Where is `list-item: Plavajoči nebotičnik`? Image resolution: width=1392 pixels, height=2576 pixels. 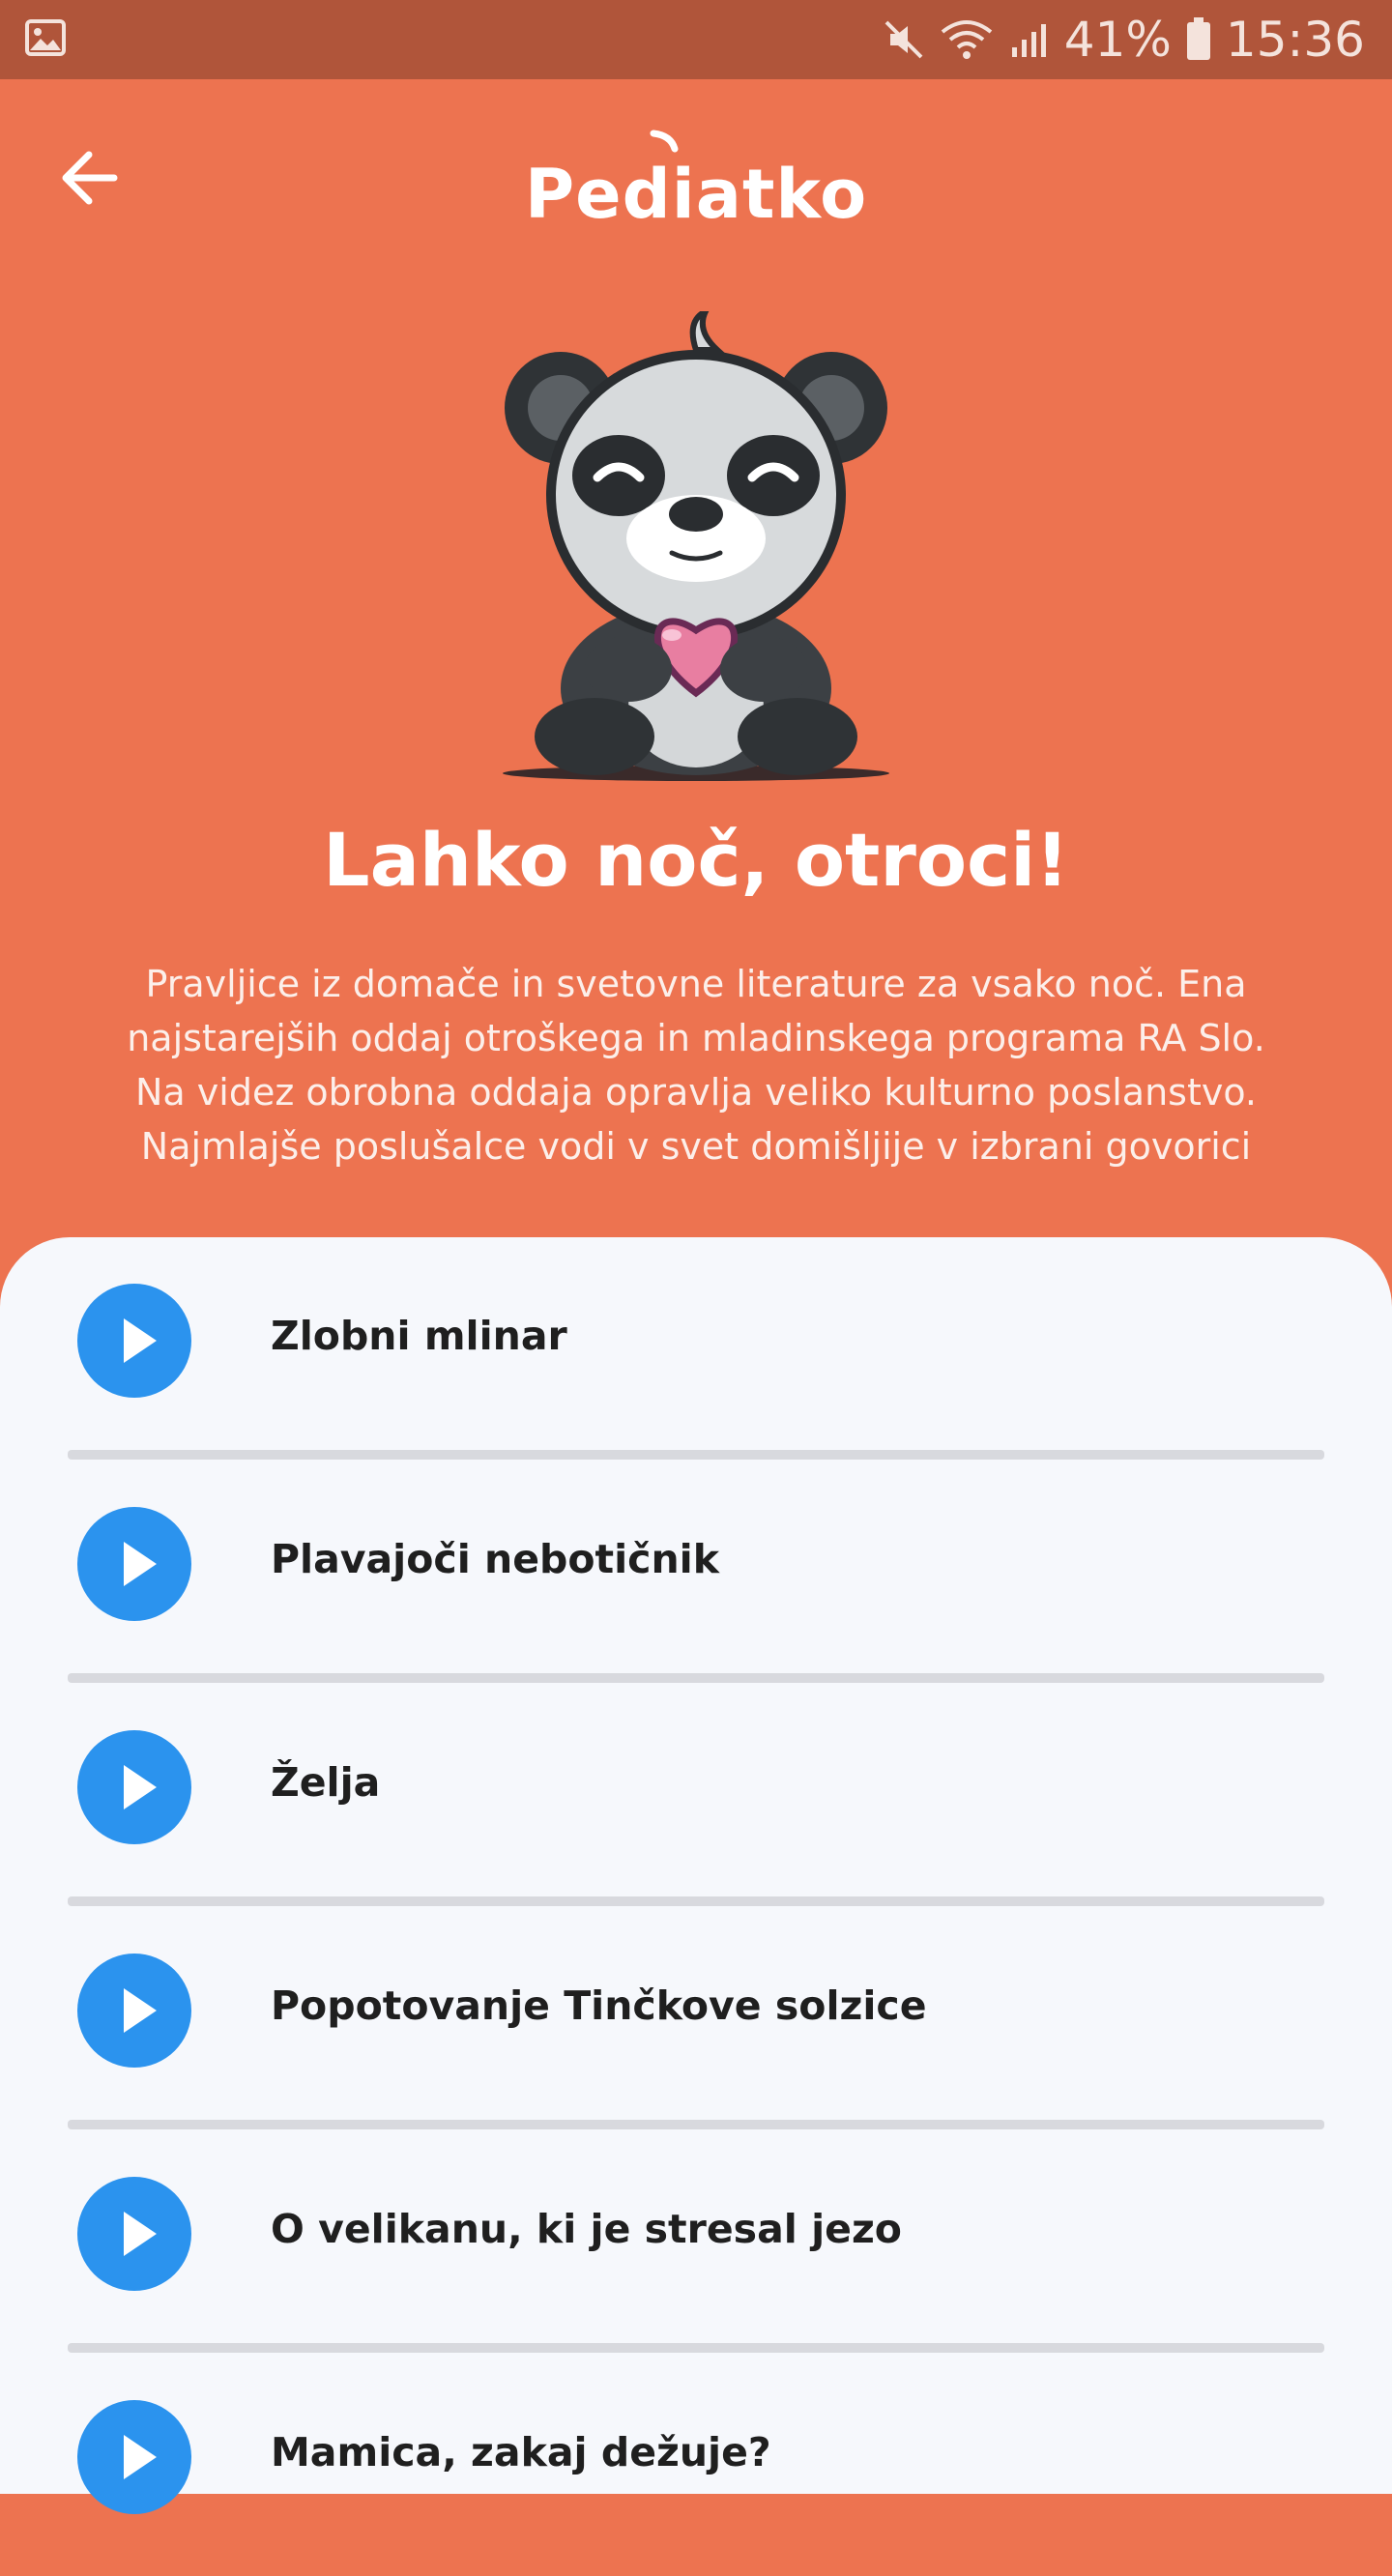
list-item: Plavajoči nebotičnik is located at coordinates (696, 1572).